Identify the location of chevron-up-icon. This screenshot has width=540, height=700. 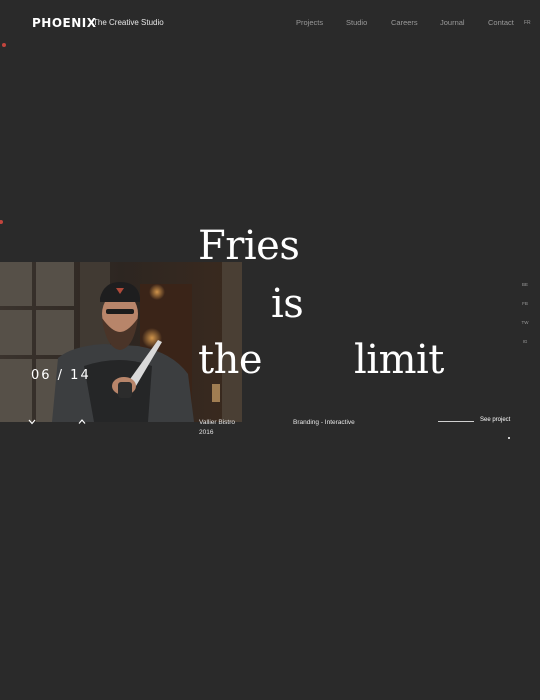
(82, 421).